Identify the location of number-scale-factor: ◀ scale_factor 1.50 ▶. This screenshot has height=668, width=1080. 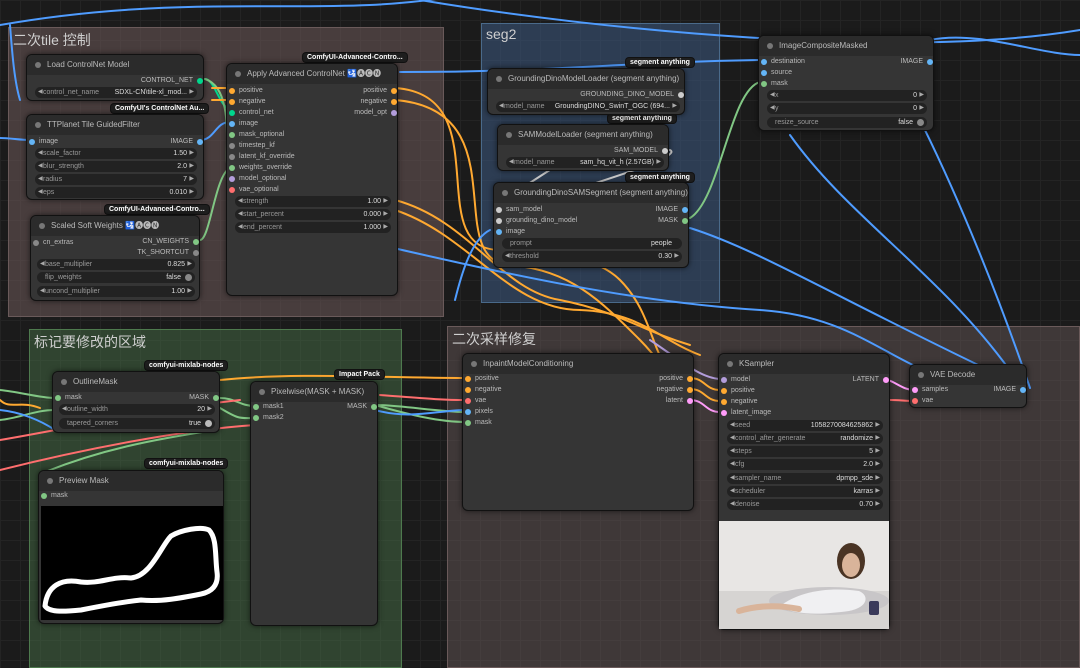
(116, 153).